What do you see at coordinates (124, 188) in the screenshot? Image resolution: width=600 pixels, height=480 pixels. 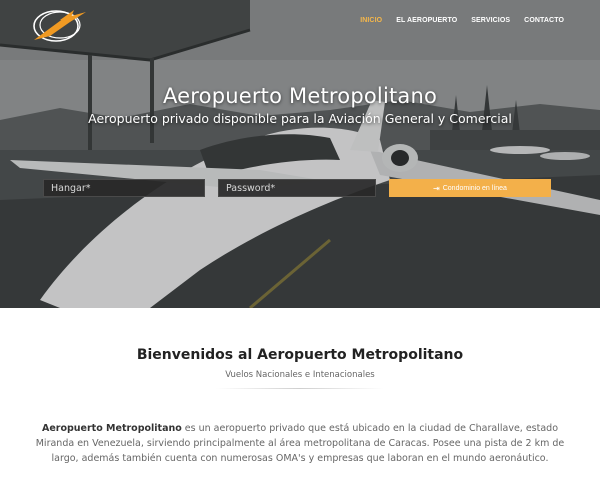 I see `hangar-input` at bounding box center [124, 188].